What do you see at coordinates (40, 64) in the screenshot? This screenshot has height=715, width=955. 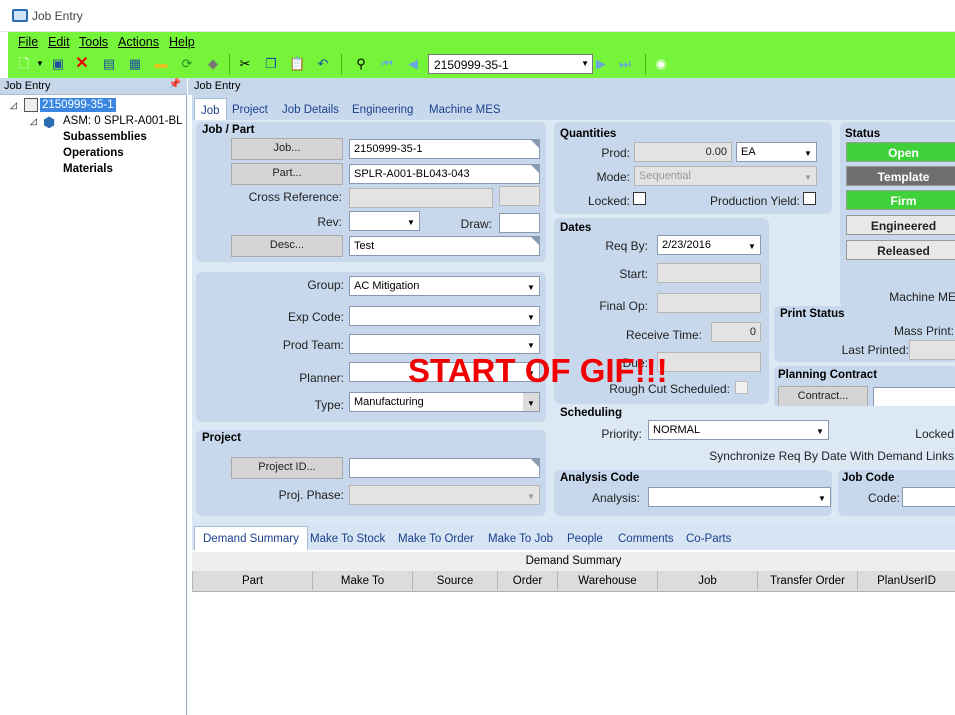 I see `new-dropdown-icon: ▼` at bounding box center [40, 64].